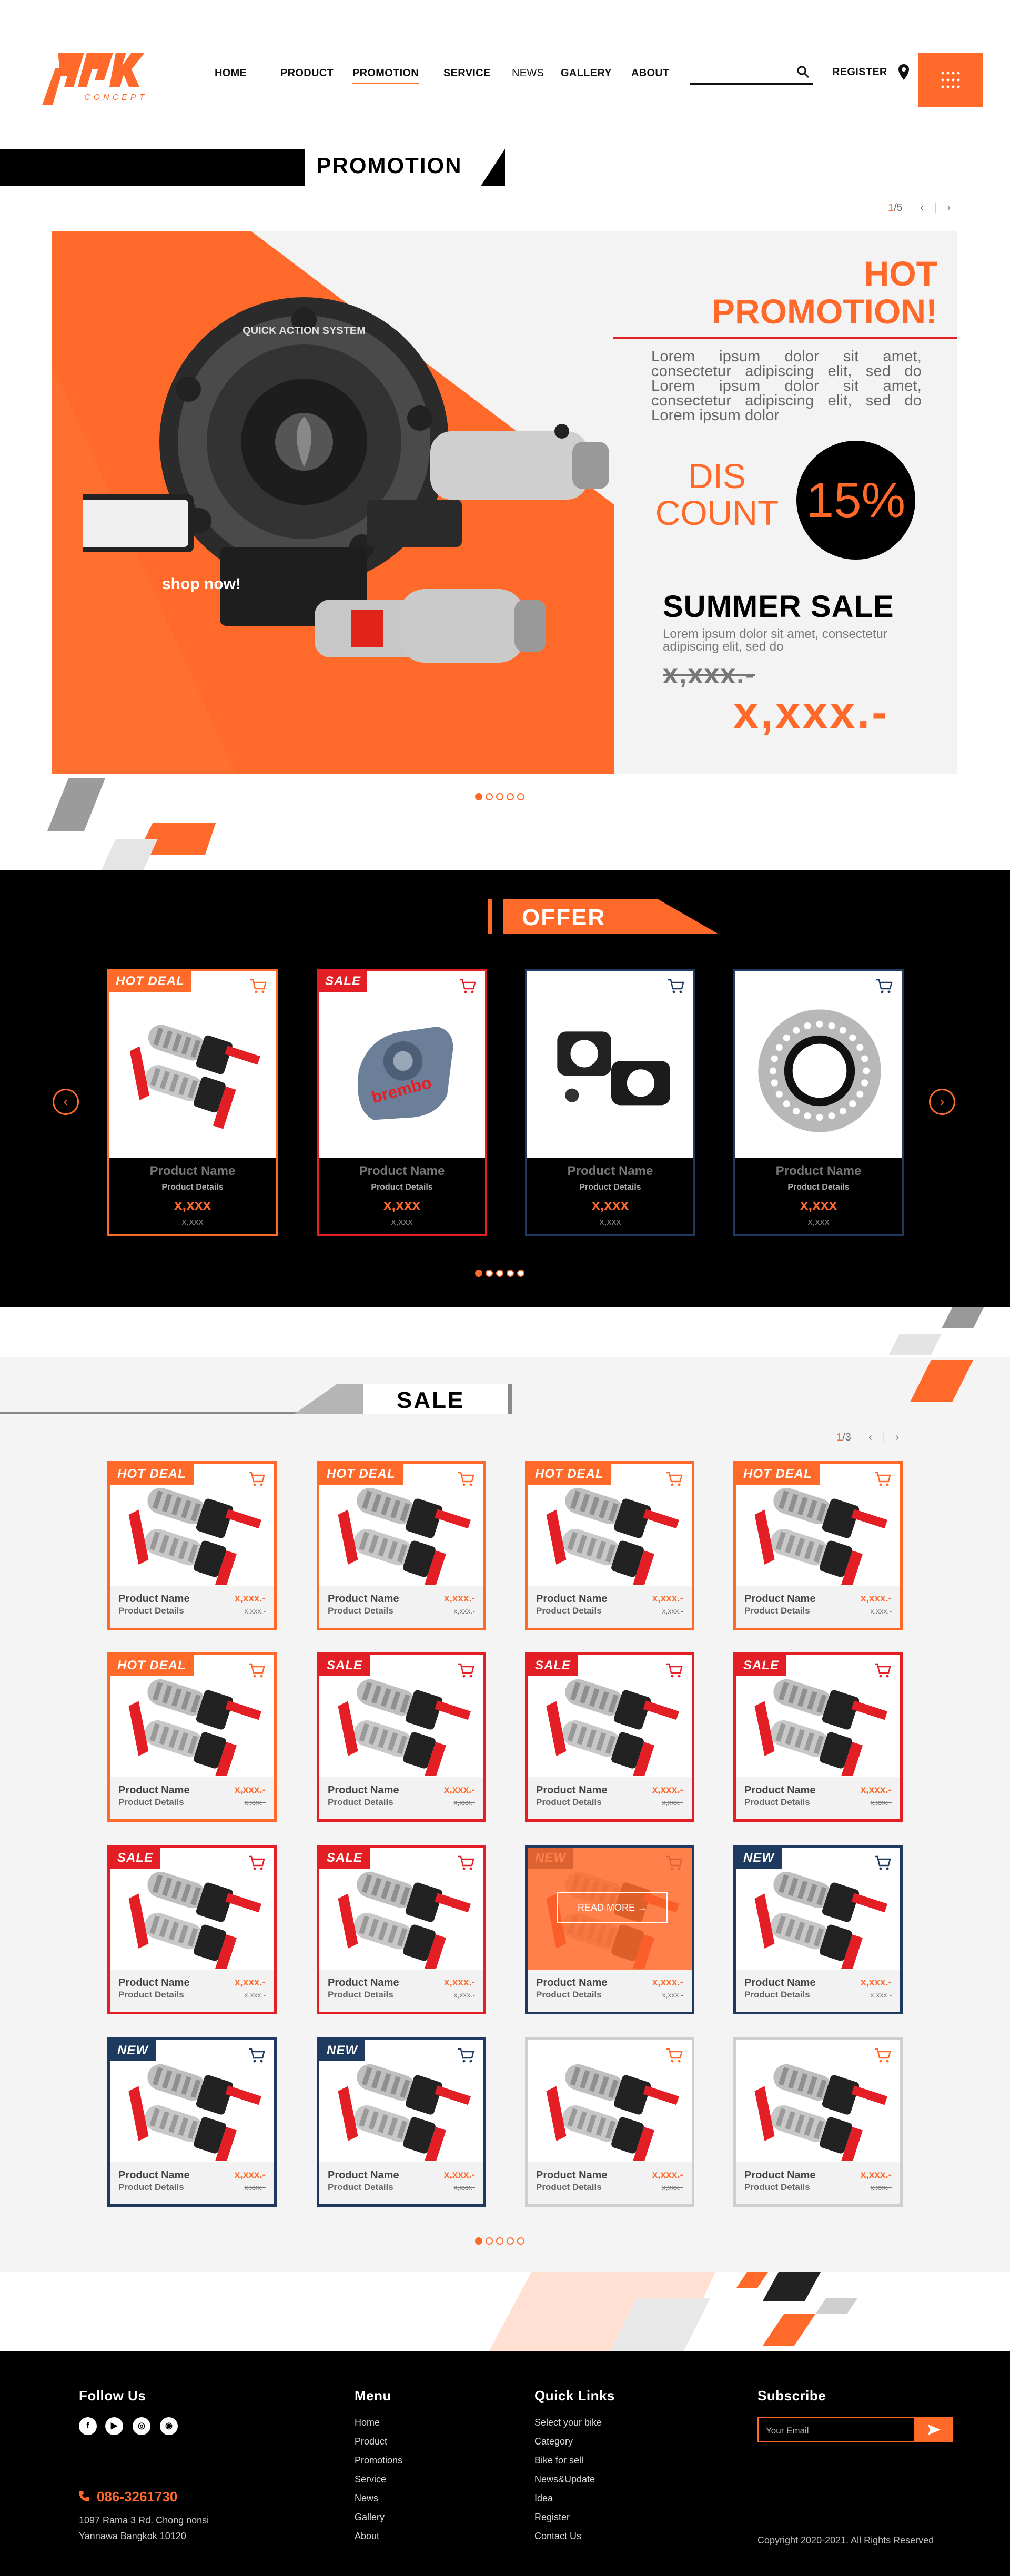  What do you see at coordinates (231, 73) in the screenshot?
I see `nav-home: HOME` at bounding box center [231, 73].